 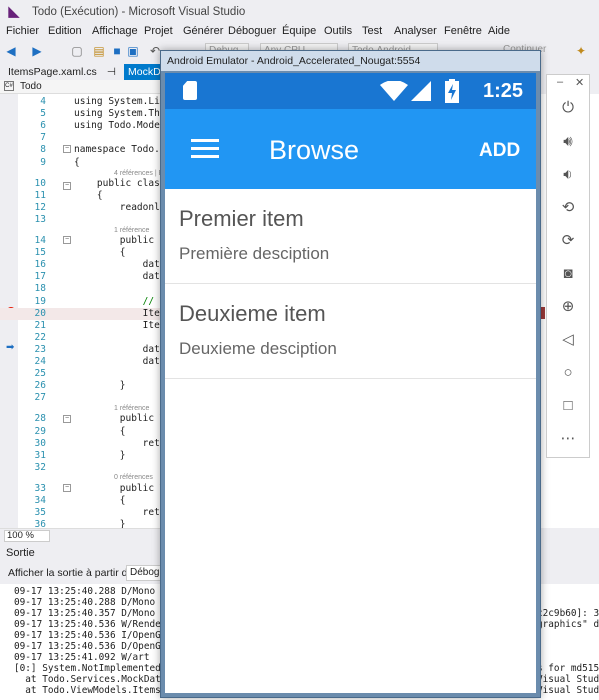 I want to click on menu-equipe: Équipe, so click(x=299, y=31).